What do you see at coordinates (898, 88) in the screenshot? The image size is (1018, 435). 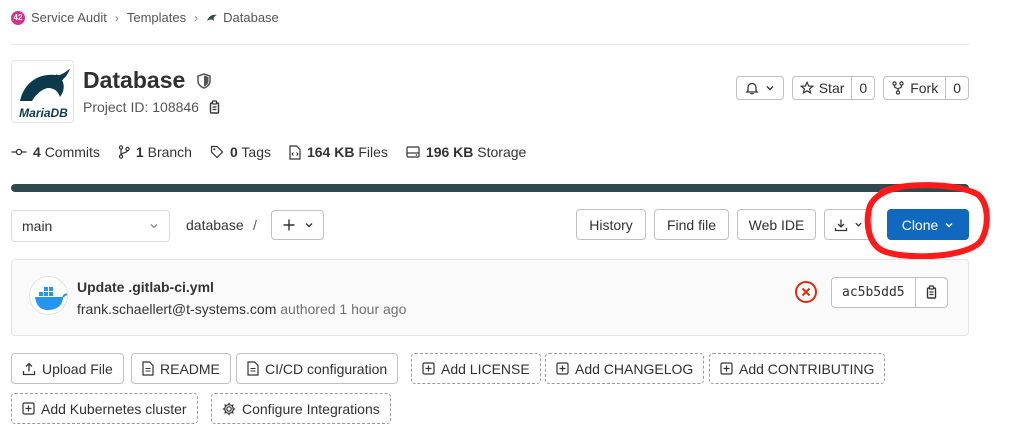 I see `fork-icon` at bounding box center [898, 88].